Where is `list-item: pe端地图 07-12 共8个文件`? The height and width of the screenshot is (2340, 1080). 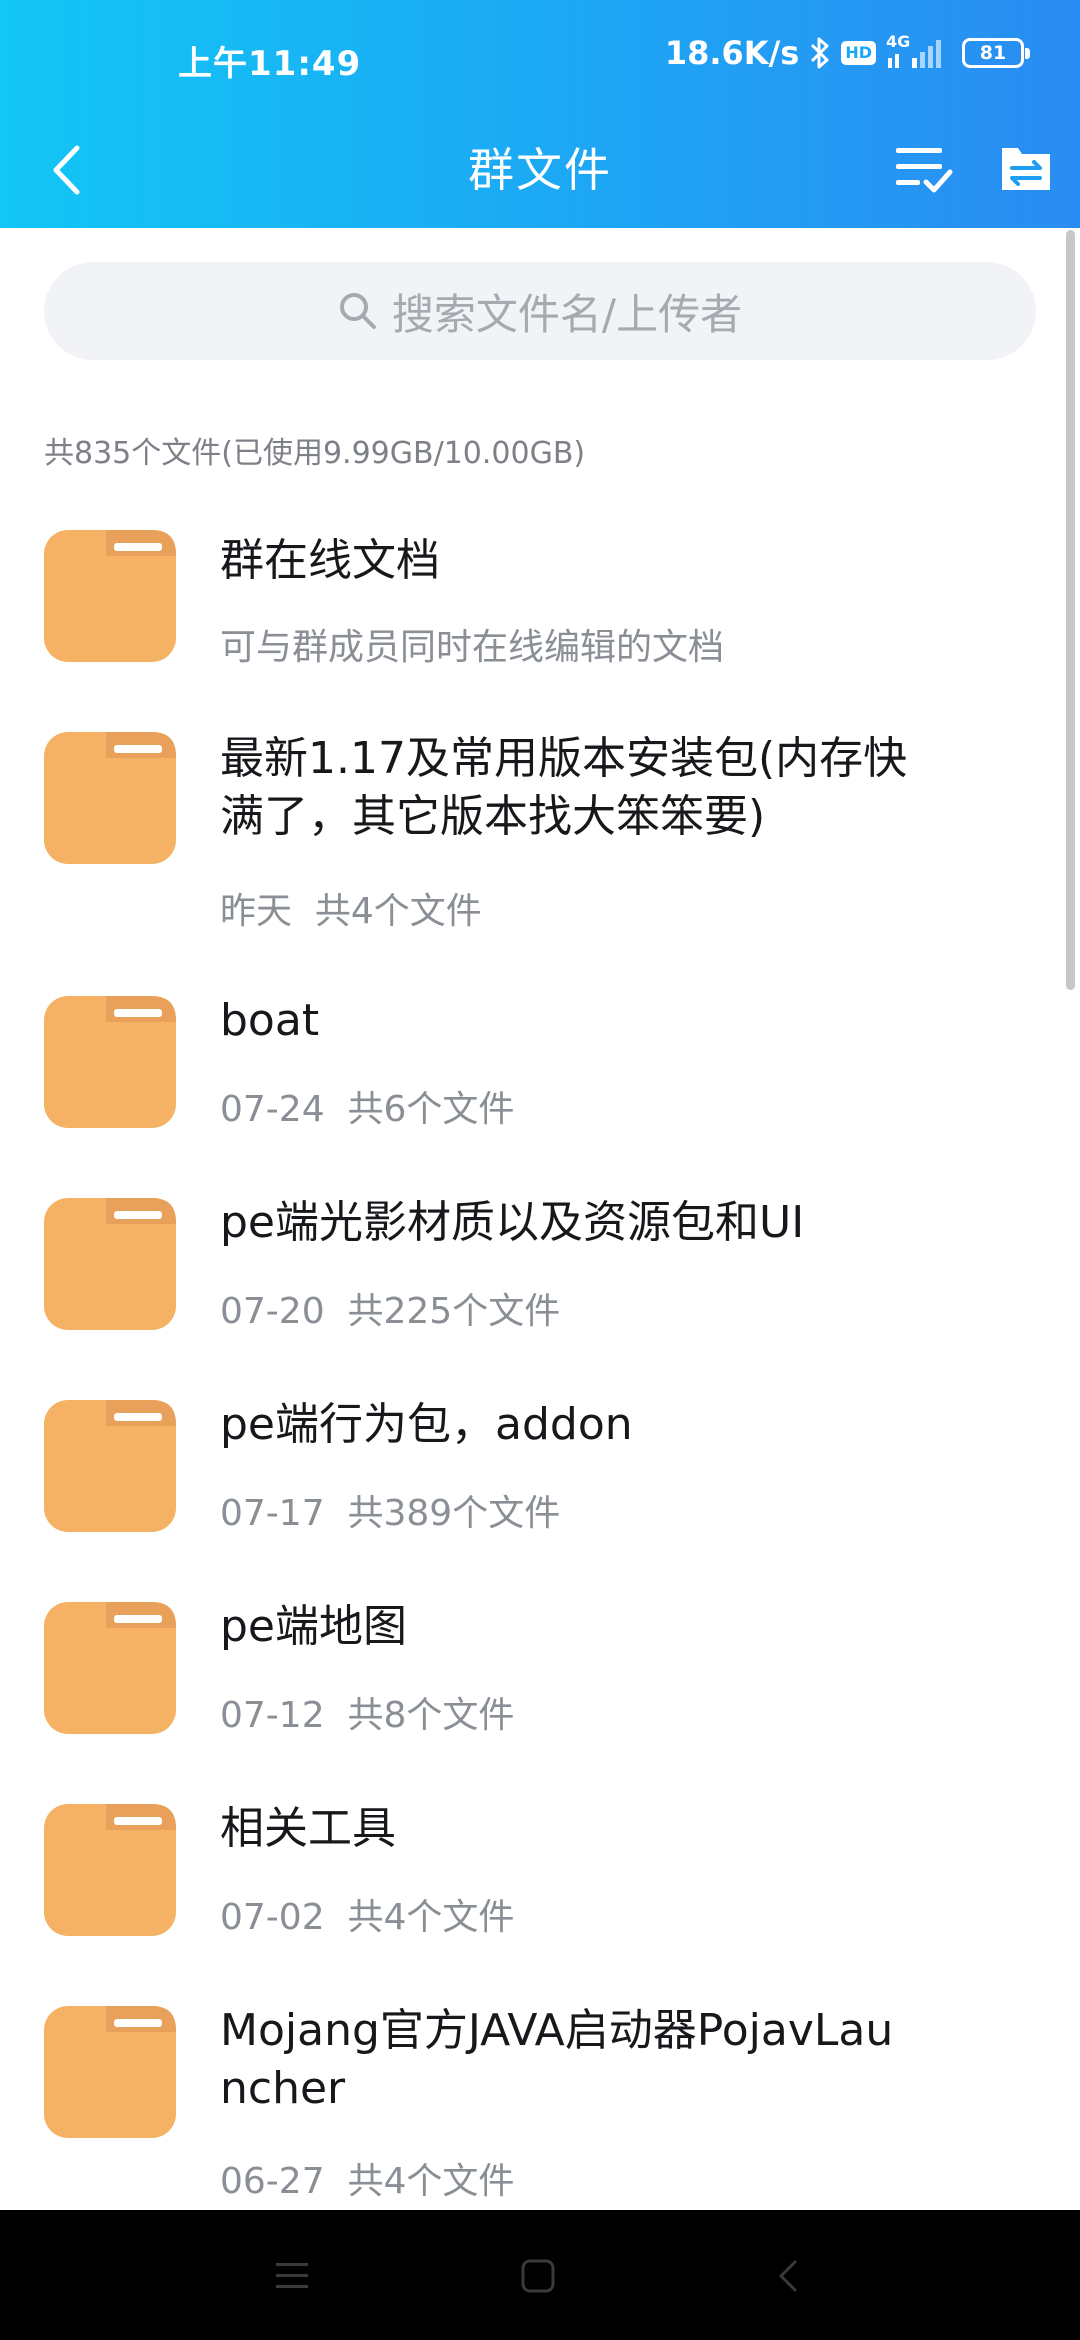 list-item: pe端地图 07-12 共8个文件 is located at coordinates (530, 1672).